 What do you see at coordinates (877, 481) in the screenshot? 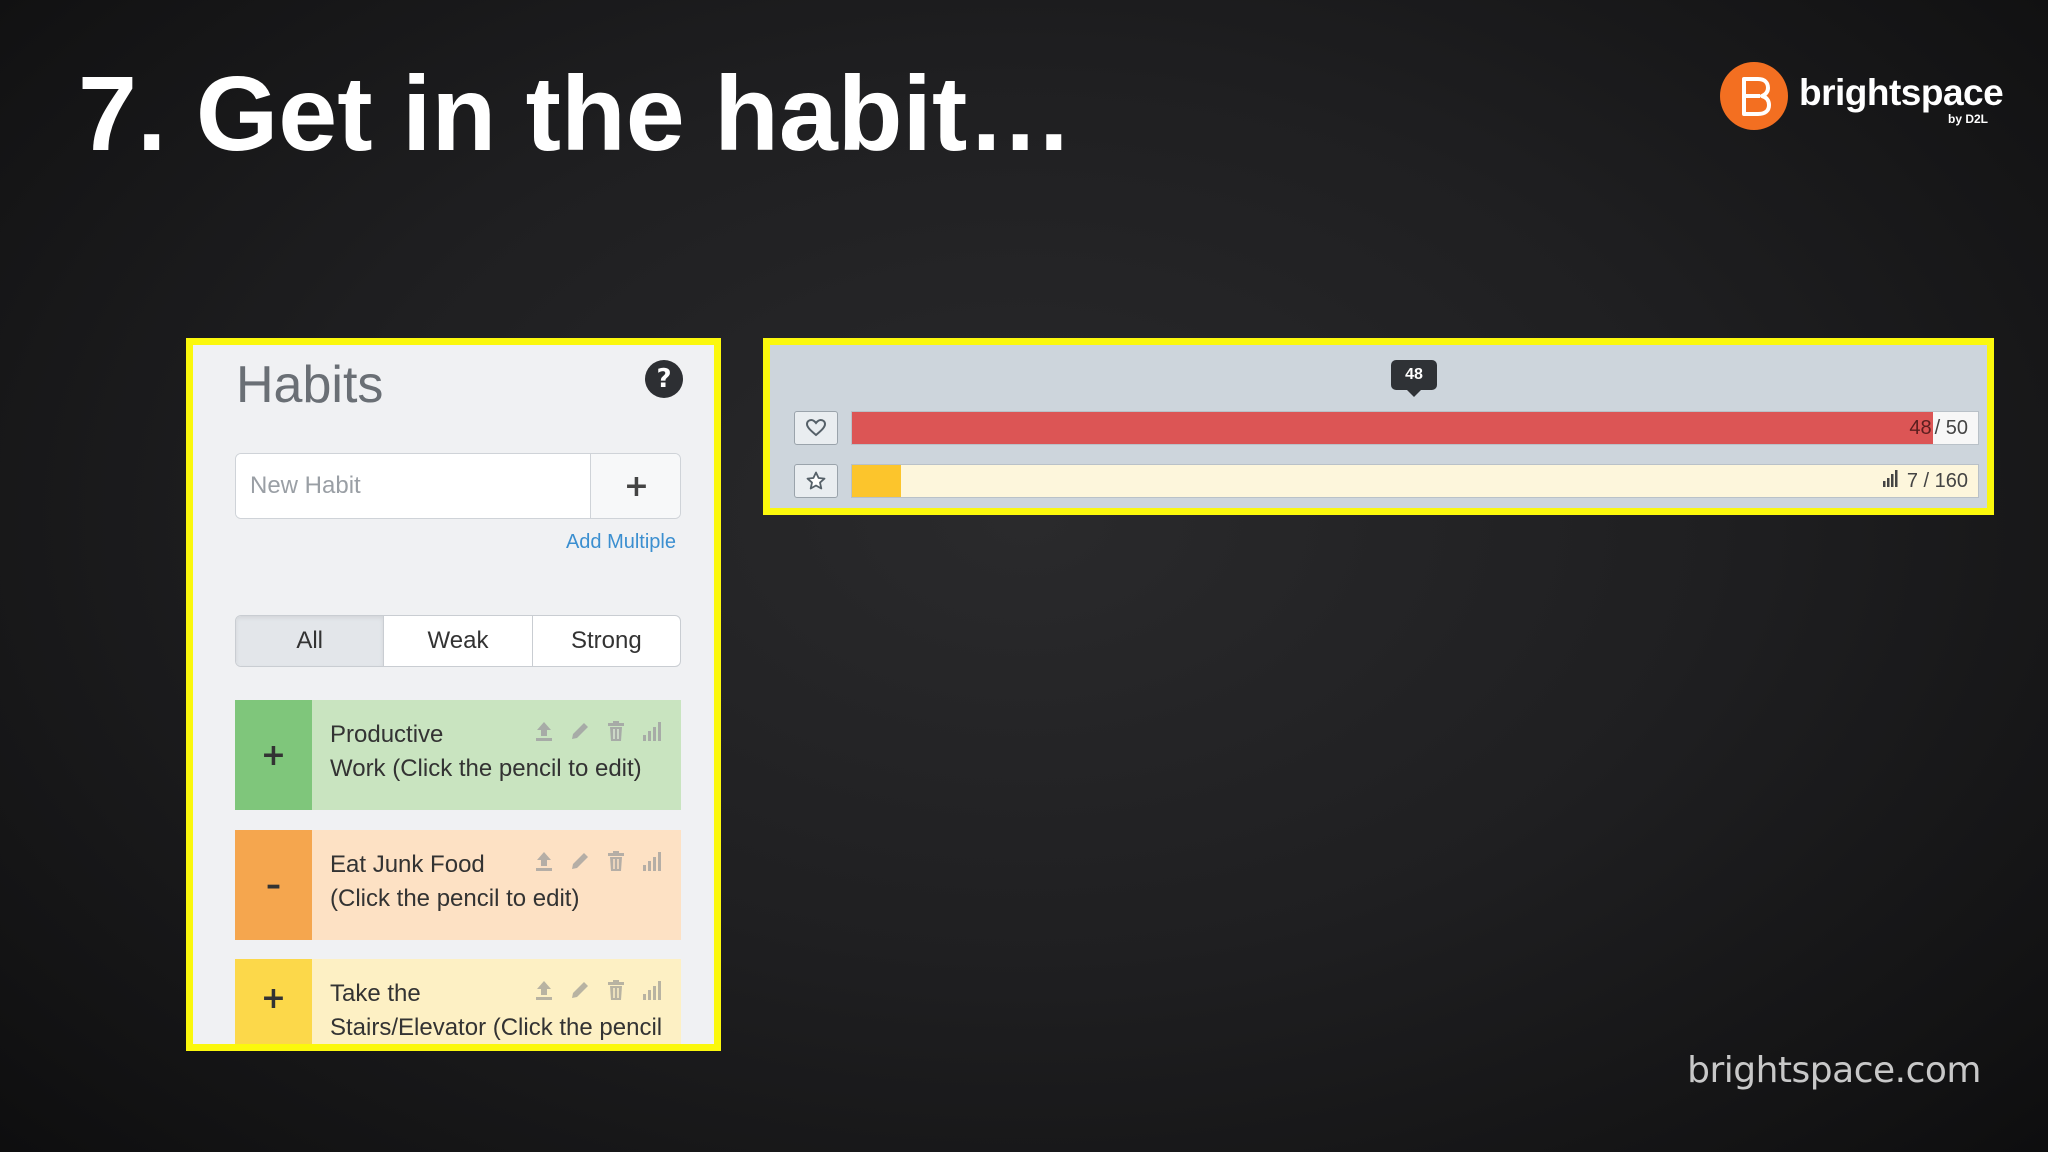
I see `experience-bar-fill` at bounding box center [877, 481].